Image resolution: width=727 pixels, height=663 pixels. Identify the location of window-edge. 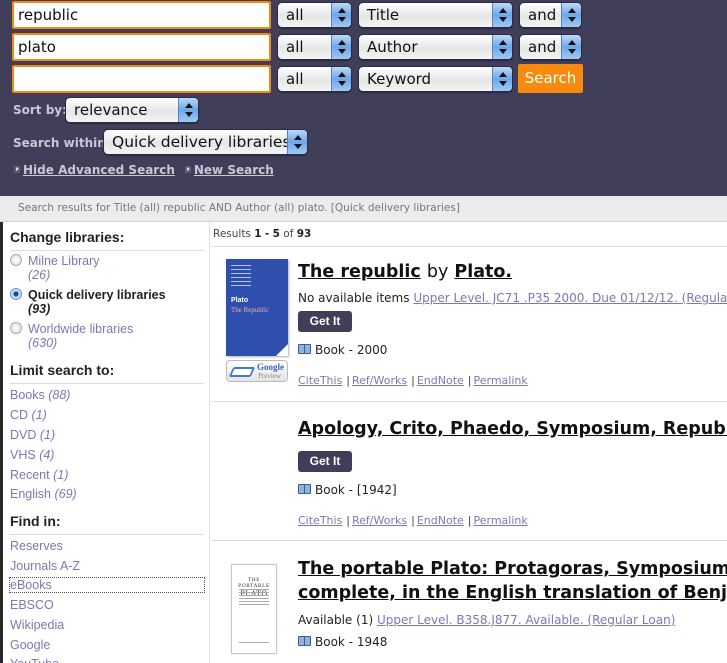
(1, 442).